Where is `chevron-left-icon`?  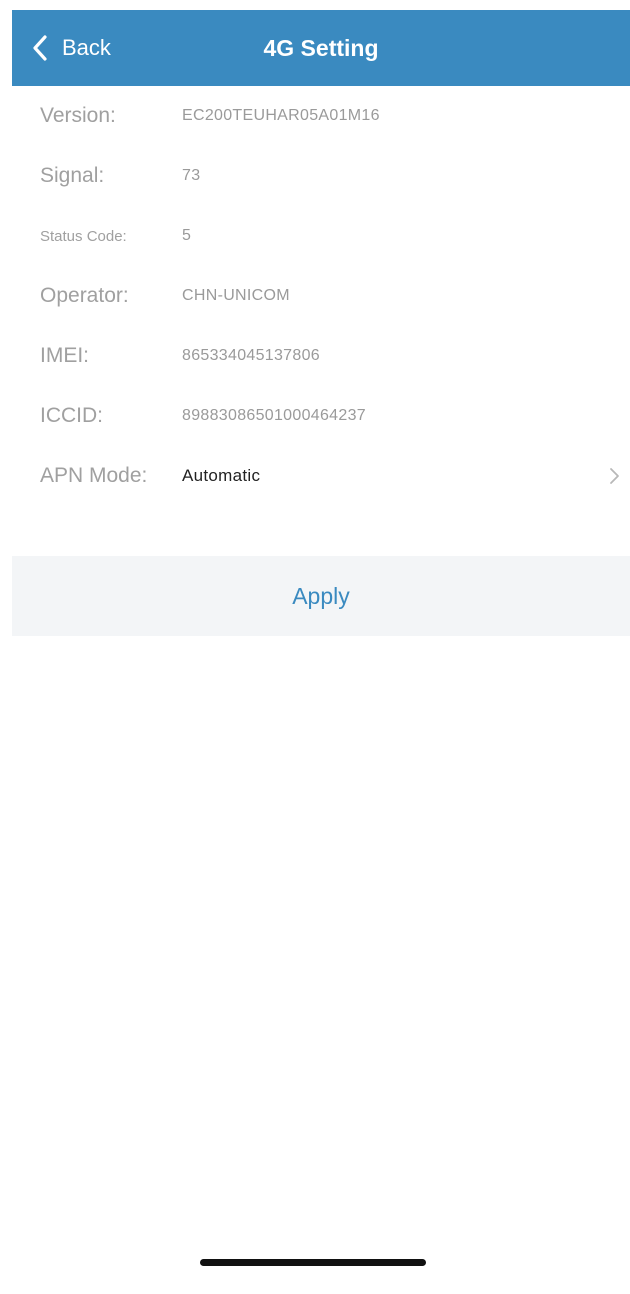 chevron-left-icon is located at coordinates (40, 48).